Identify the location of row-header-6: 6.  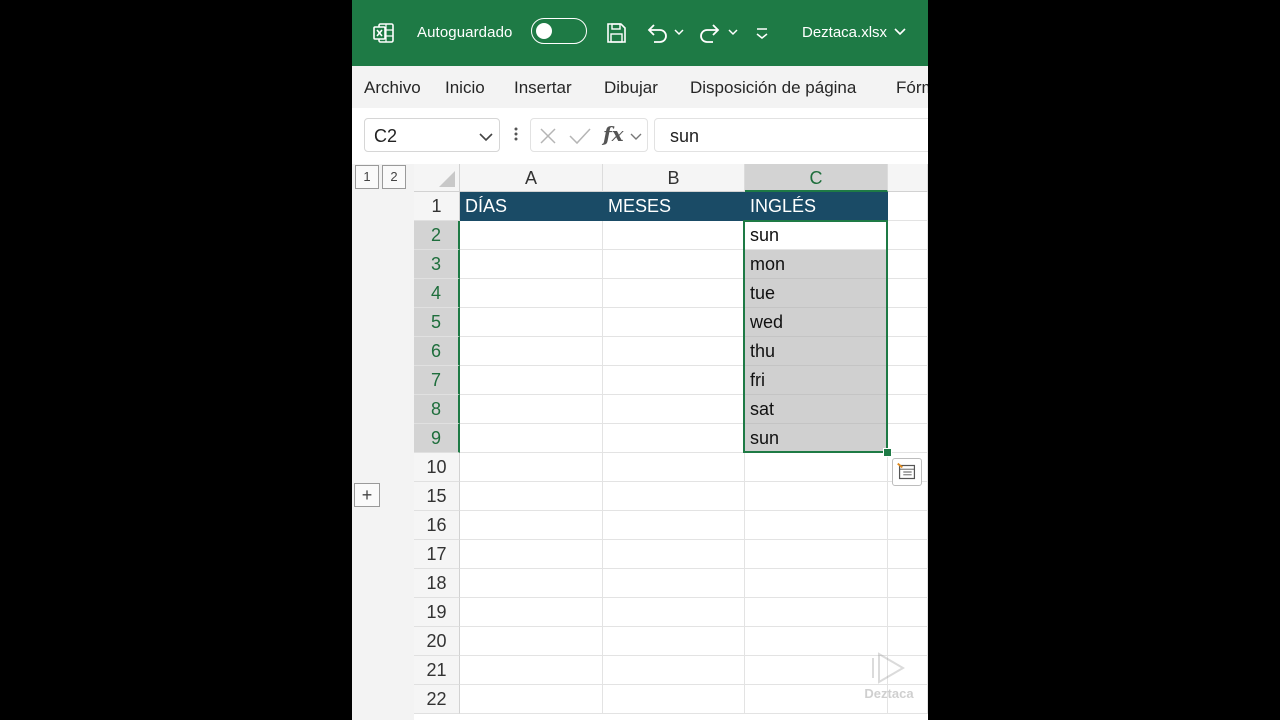
(437, 351).